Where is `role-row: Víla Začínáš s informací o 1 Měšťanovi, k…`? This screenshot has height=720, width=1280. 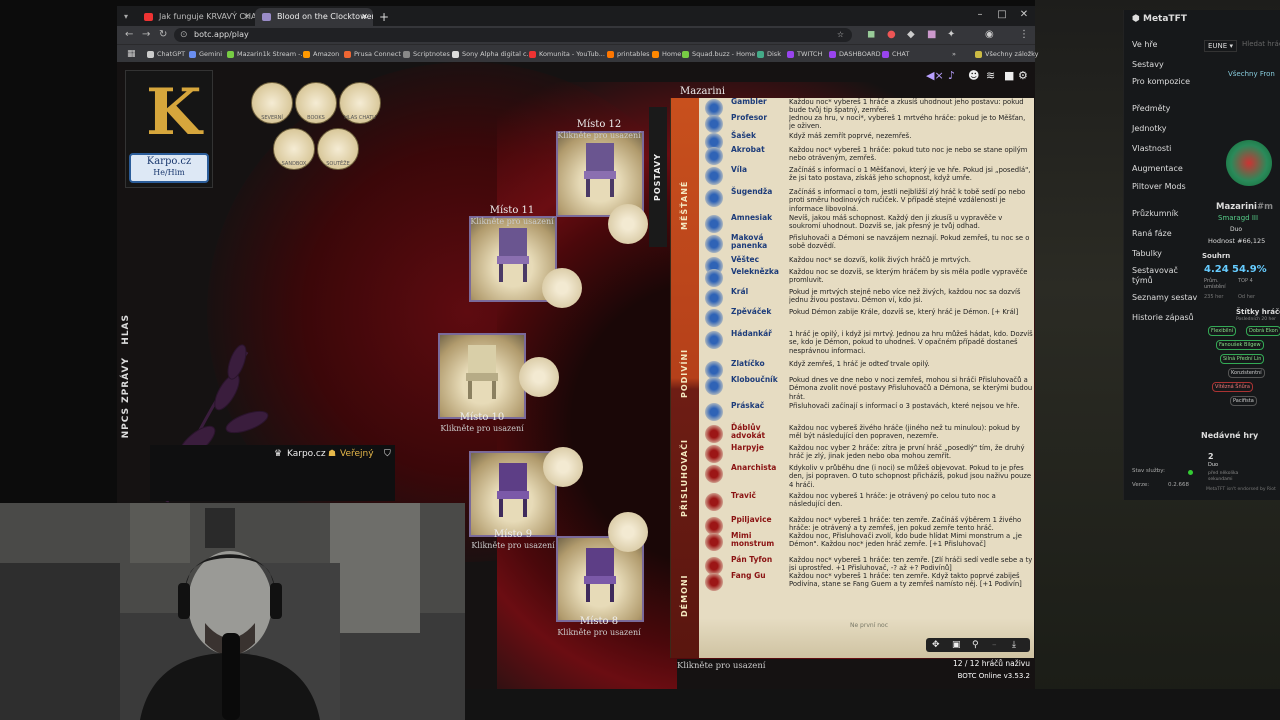
role-row: Víla Začínáš s informací o 1 Měšťanovi, k… is located at coordinates (867, 177).